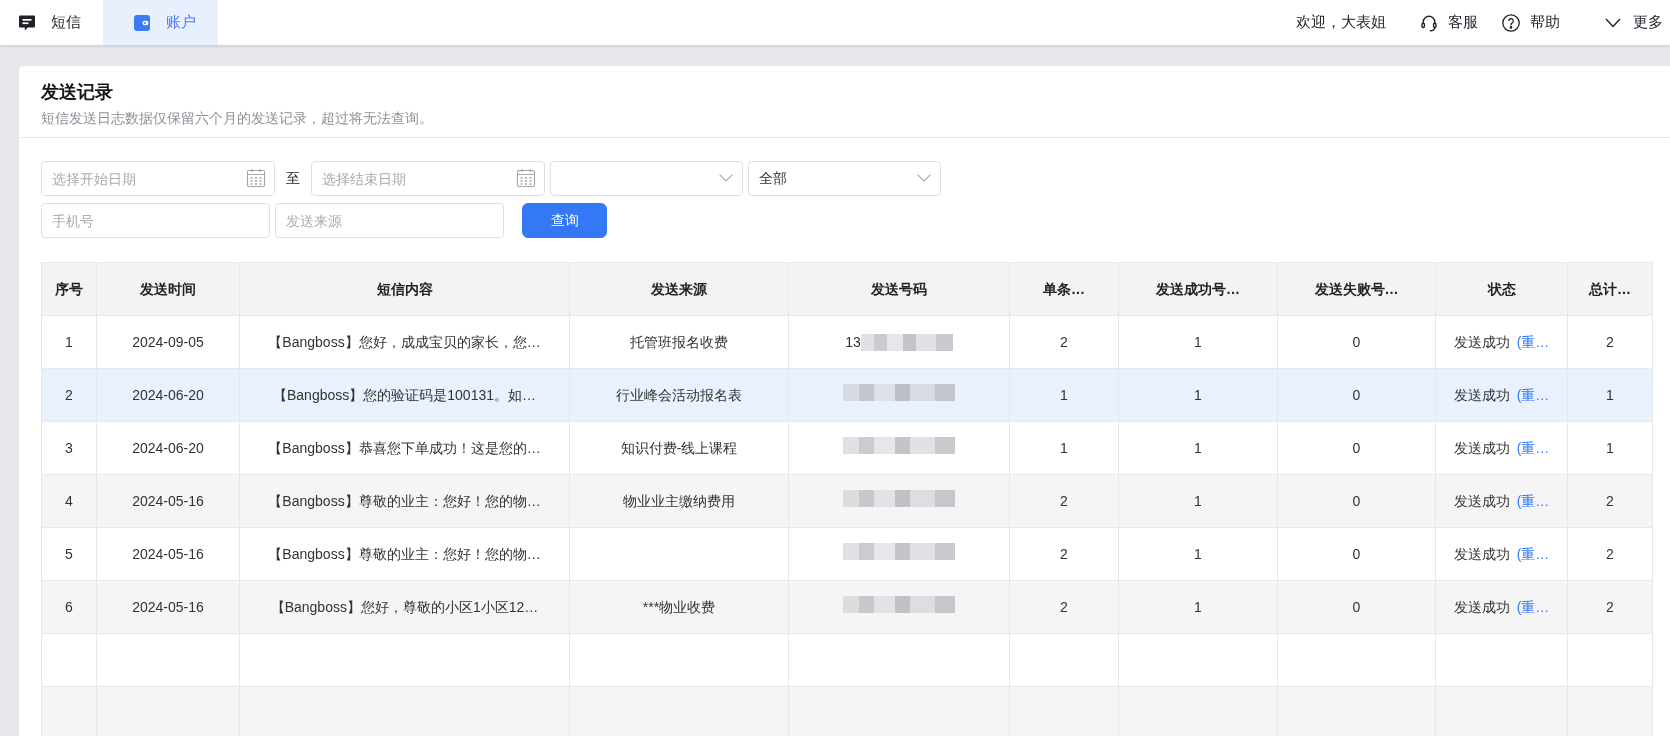  I want to click on table-row: 2 2024-06-20 【Bangboss】您的验证码是100131。如… 行业峰会活动报名表 1 1 0 发送成功 (重… 1, so click(847, 395).